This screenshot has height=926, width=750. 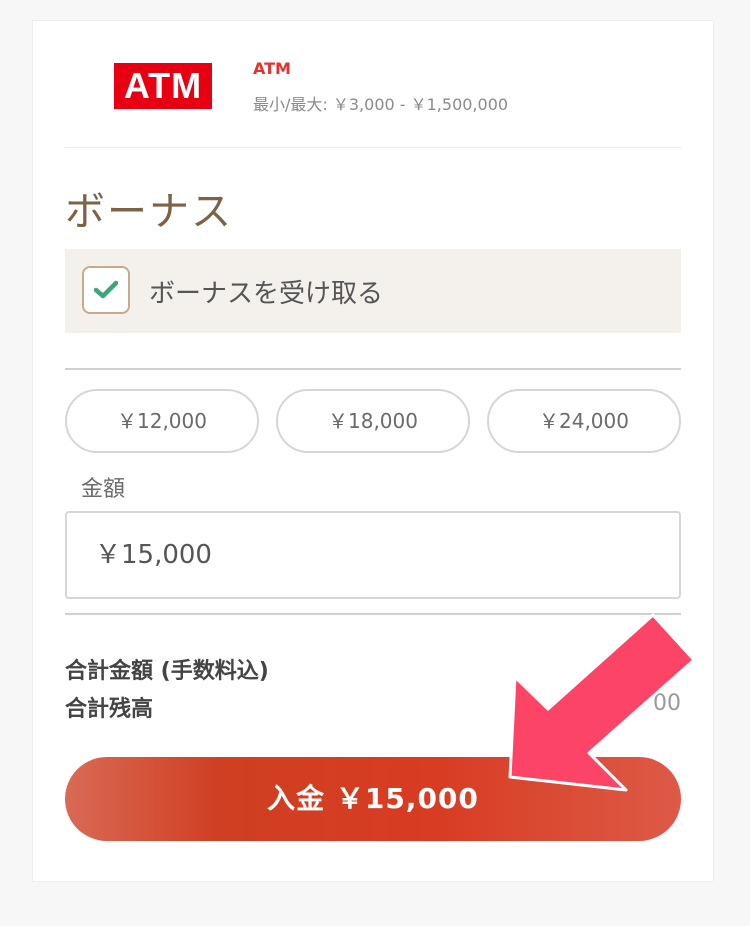 What do you see at coordinates (381, 104) in the screenshot?
I see `payment-method-limits: 最小/最大: ￥3,000 - ￥1,500,000` at bounding box center [381, 104].